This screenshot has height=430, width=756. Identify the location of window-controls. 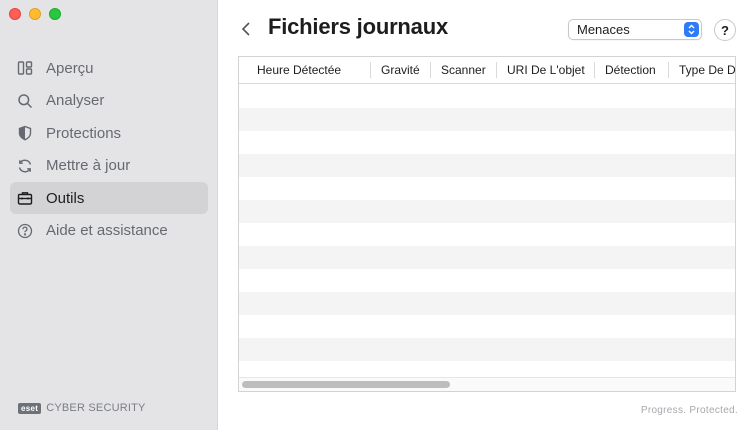
(35, 14).